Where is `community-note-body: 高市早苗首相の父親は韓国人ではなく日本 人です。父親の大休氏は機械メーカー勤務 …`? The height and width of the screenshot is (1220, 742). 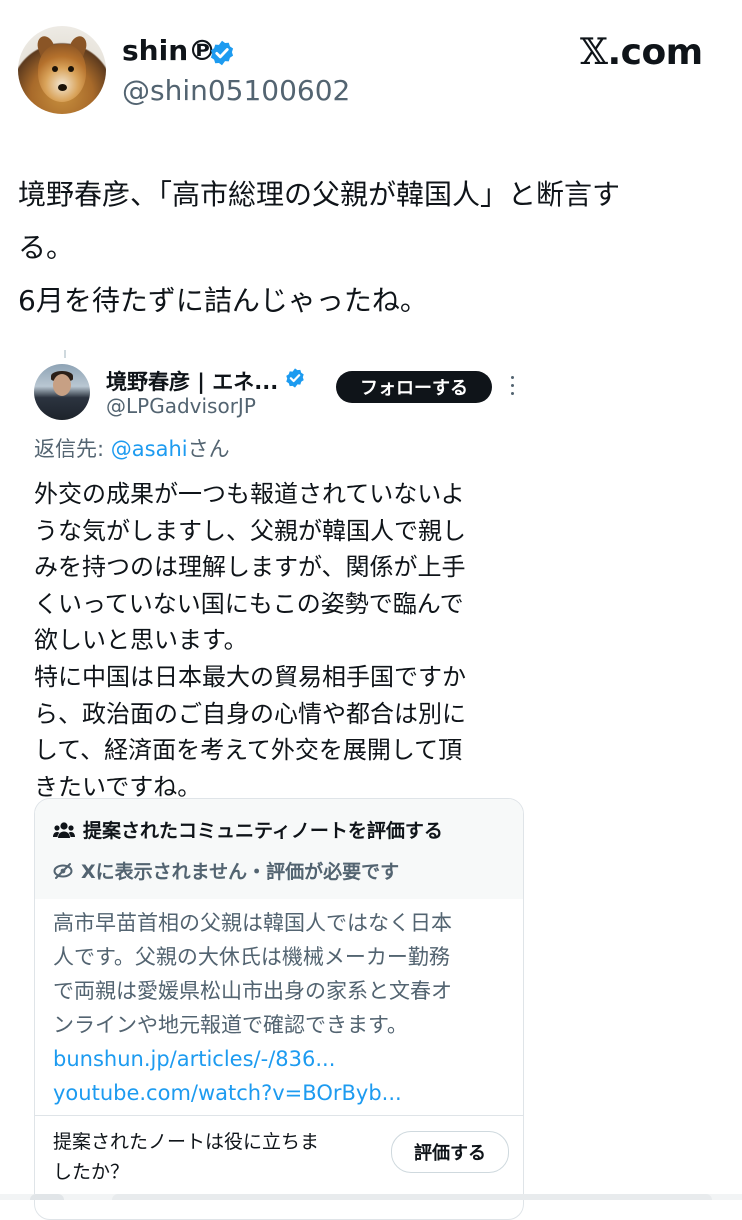
community-note-body: 高市早苗首相の父親は韓国人ではなく日本 人です。父親の大休氏は機械メーカー勤務 … is located at coordinates (252, 1008).